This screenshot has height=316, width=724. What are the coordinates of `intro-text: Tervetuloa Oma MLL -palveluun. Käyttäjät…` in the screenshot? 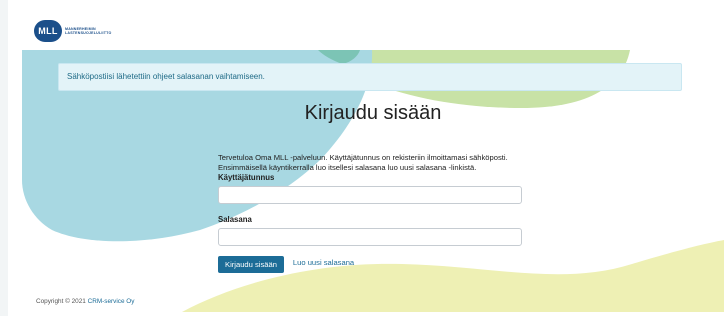 It's located at (373, 163).